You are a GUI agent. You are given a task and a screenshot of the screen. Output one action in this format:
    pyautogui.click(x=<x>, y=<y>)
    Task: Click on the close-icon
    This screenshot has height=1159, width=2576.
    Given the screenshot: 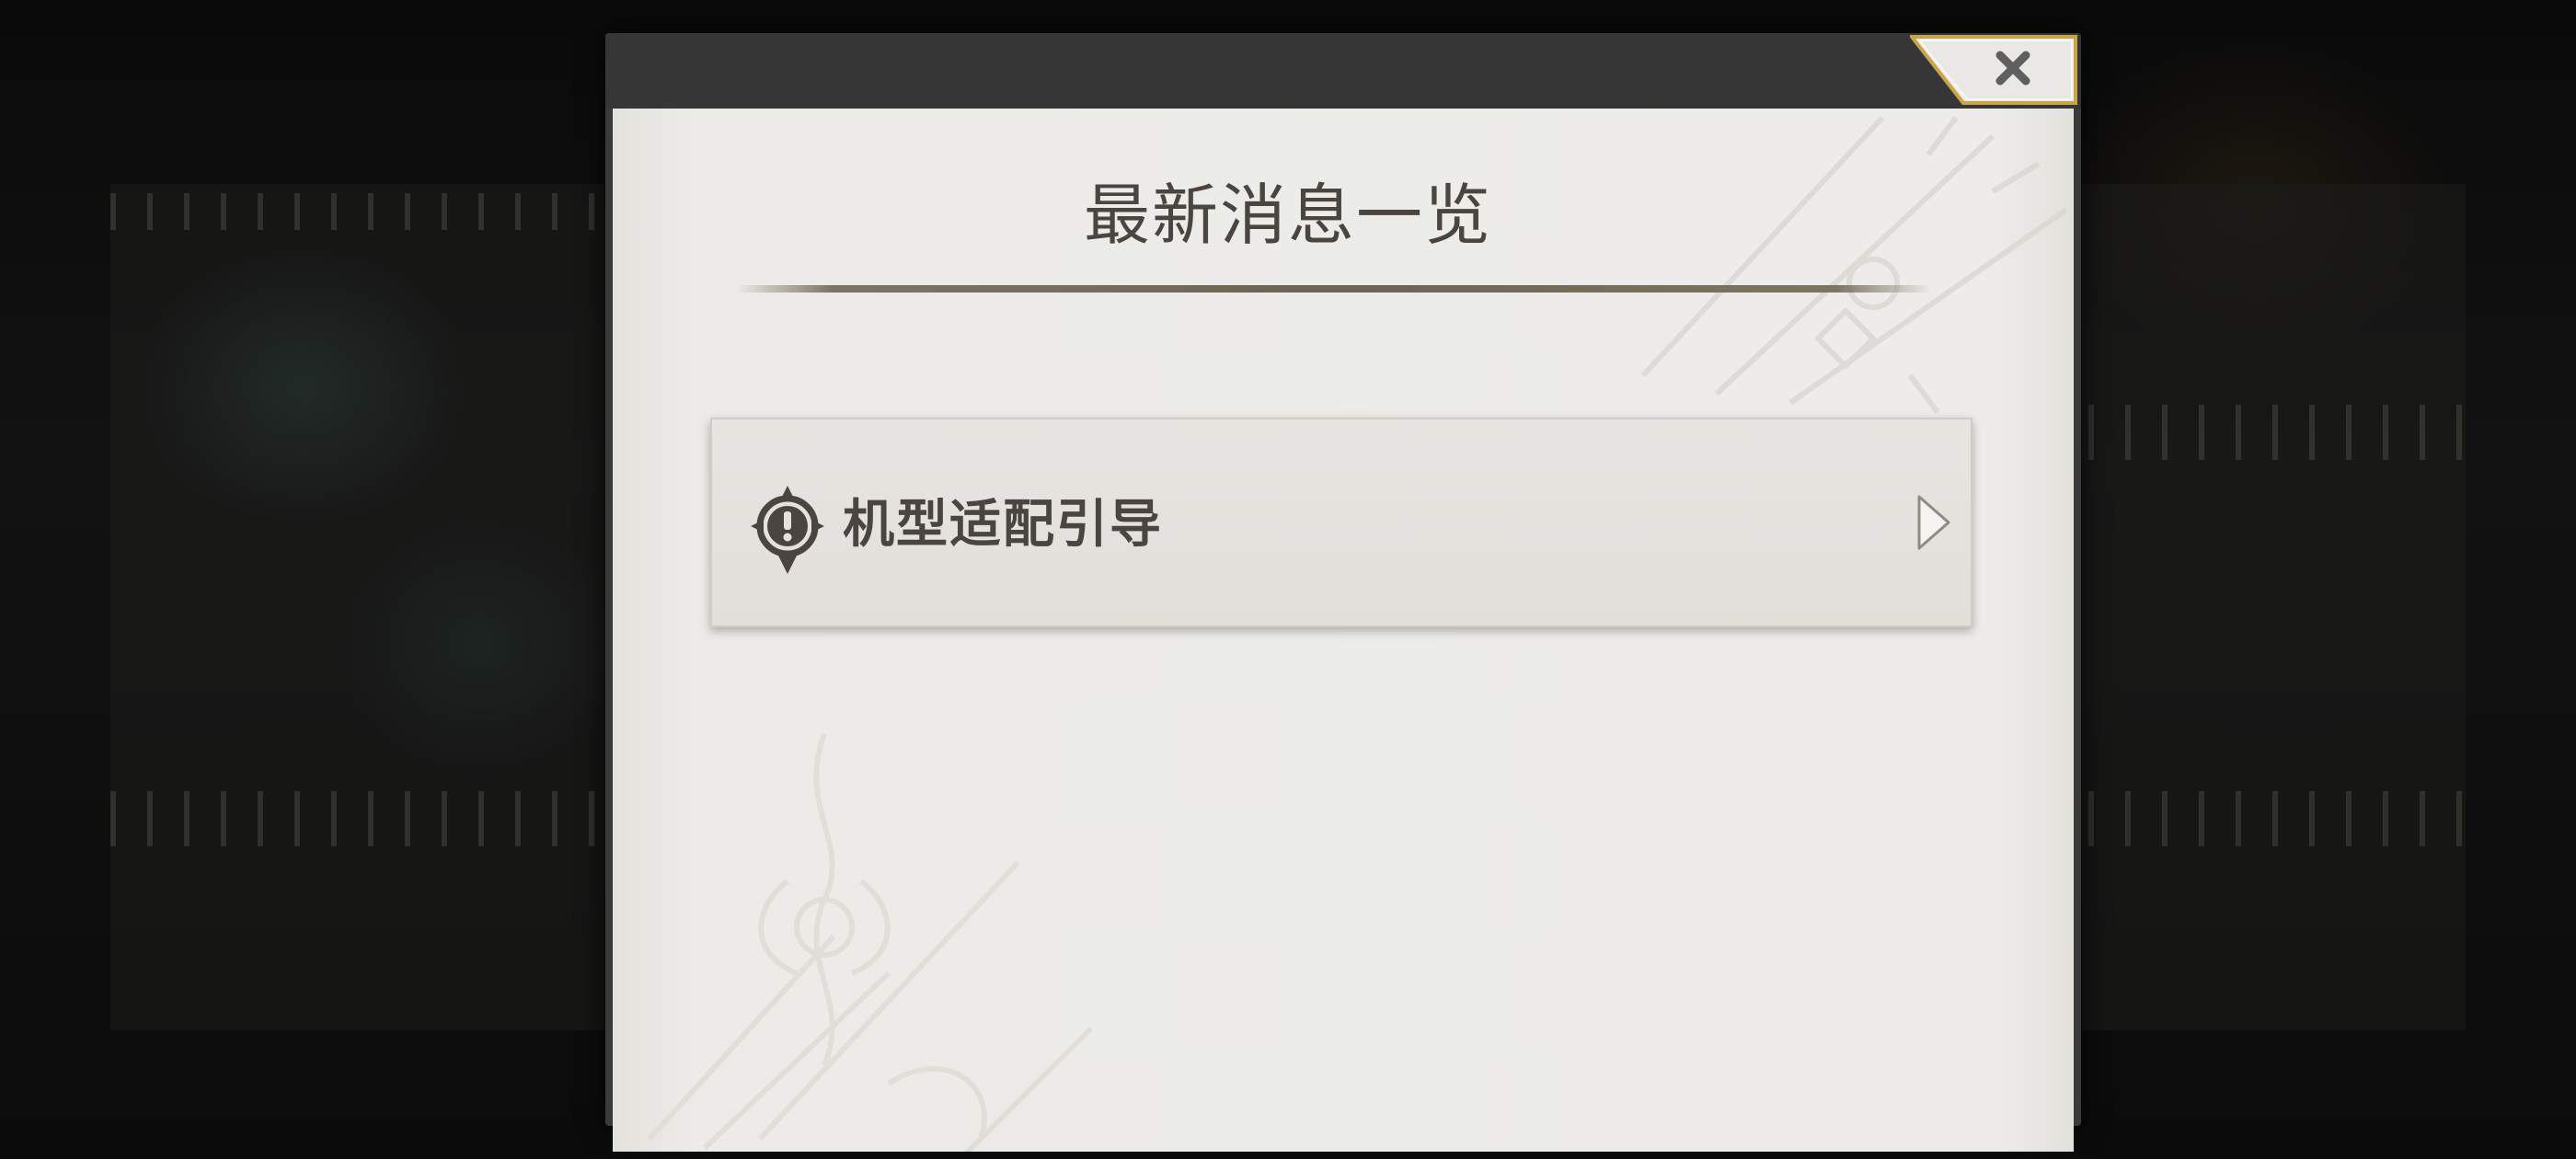 What is the action you would take?
    pyautogui.click(x=1993, y=70)
    